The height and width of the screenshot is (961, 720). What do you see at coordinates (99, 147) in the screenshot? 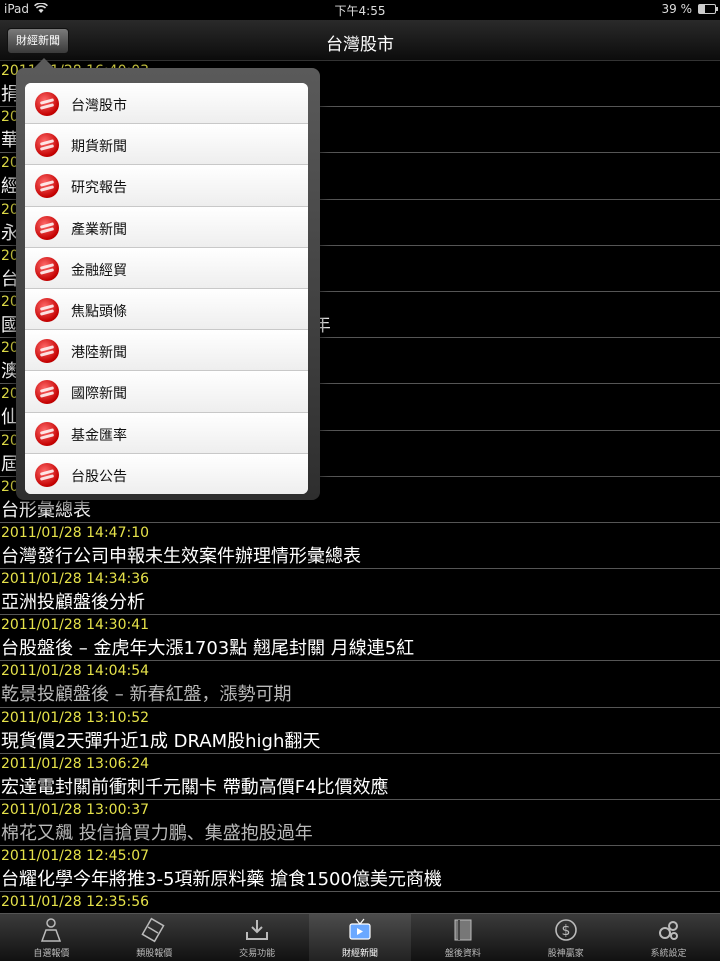
I see `menu-item-label: 期貨新聞` at bounding box center [99, 147].